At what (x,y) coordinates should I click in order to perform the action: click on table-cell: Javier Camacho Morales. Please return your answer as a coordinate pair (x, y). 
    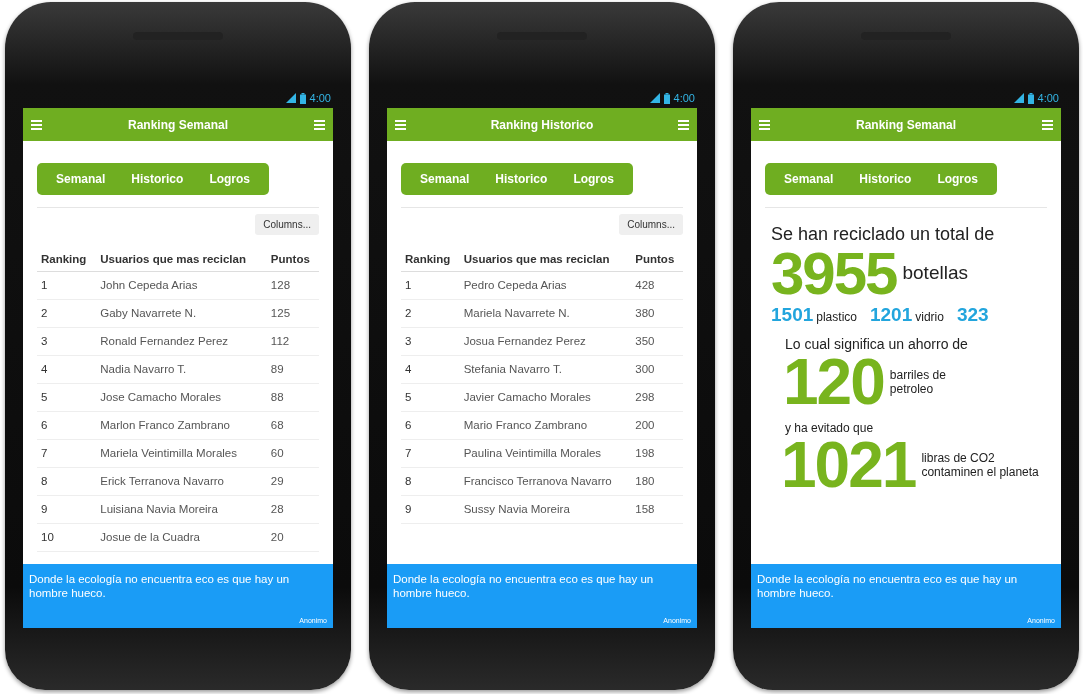
    Looking at the image, I should click on (545, 397).